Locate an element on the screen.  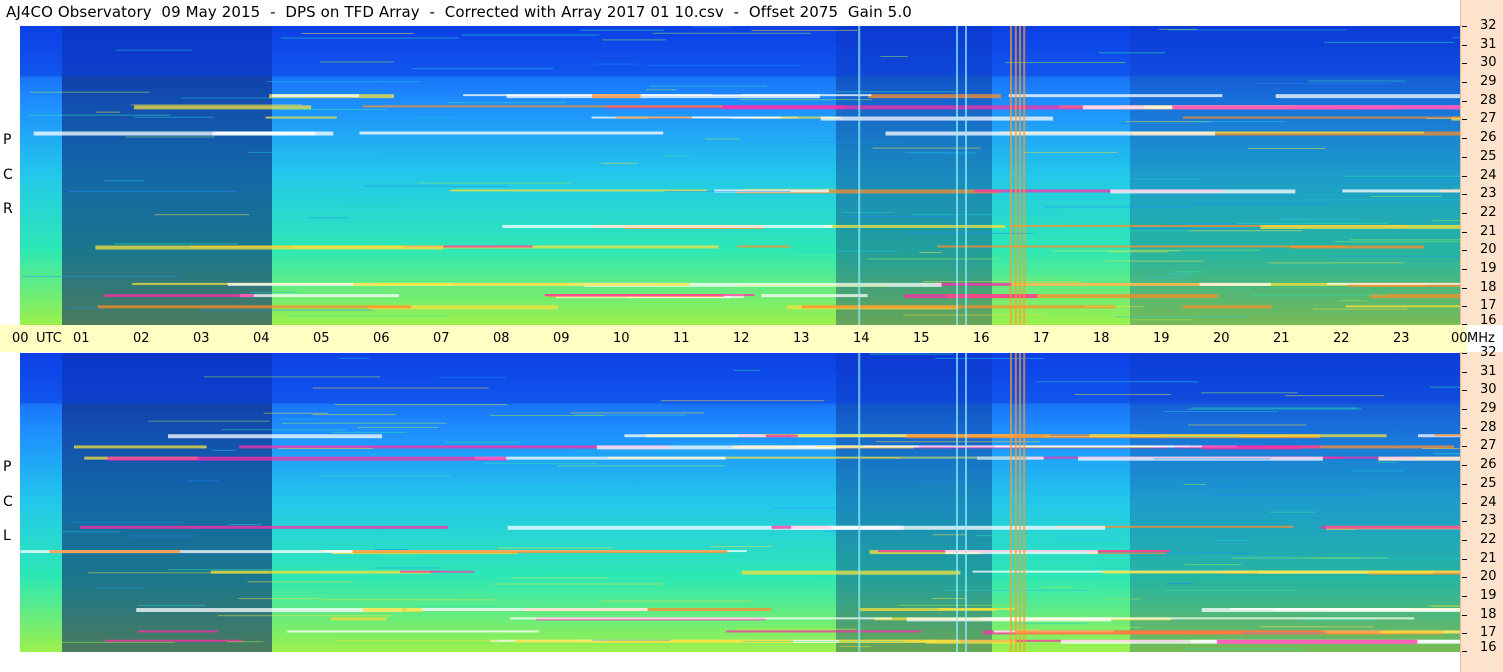
utc-tick-label: 17 is located at coordinates (1041, 338).